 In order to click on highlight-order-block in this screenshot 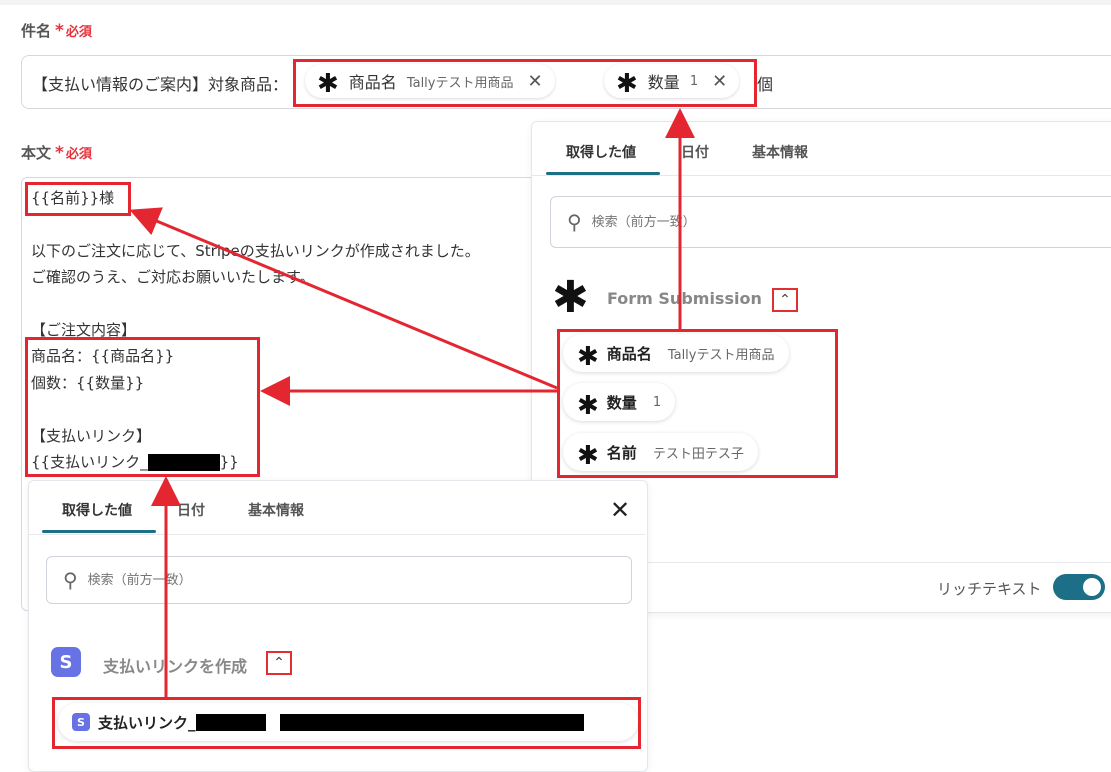, I will do `click(142, 407)`.